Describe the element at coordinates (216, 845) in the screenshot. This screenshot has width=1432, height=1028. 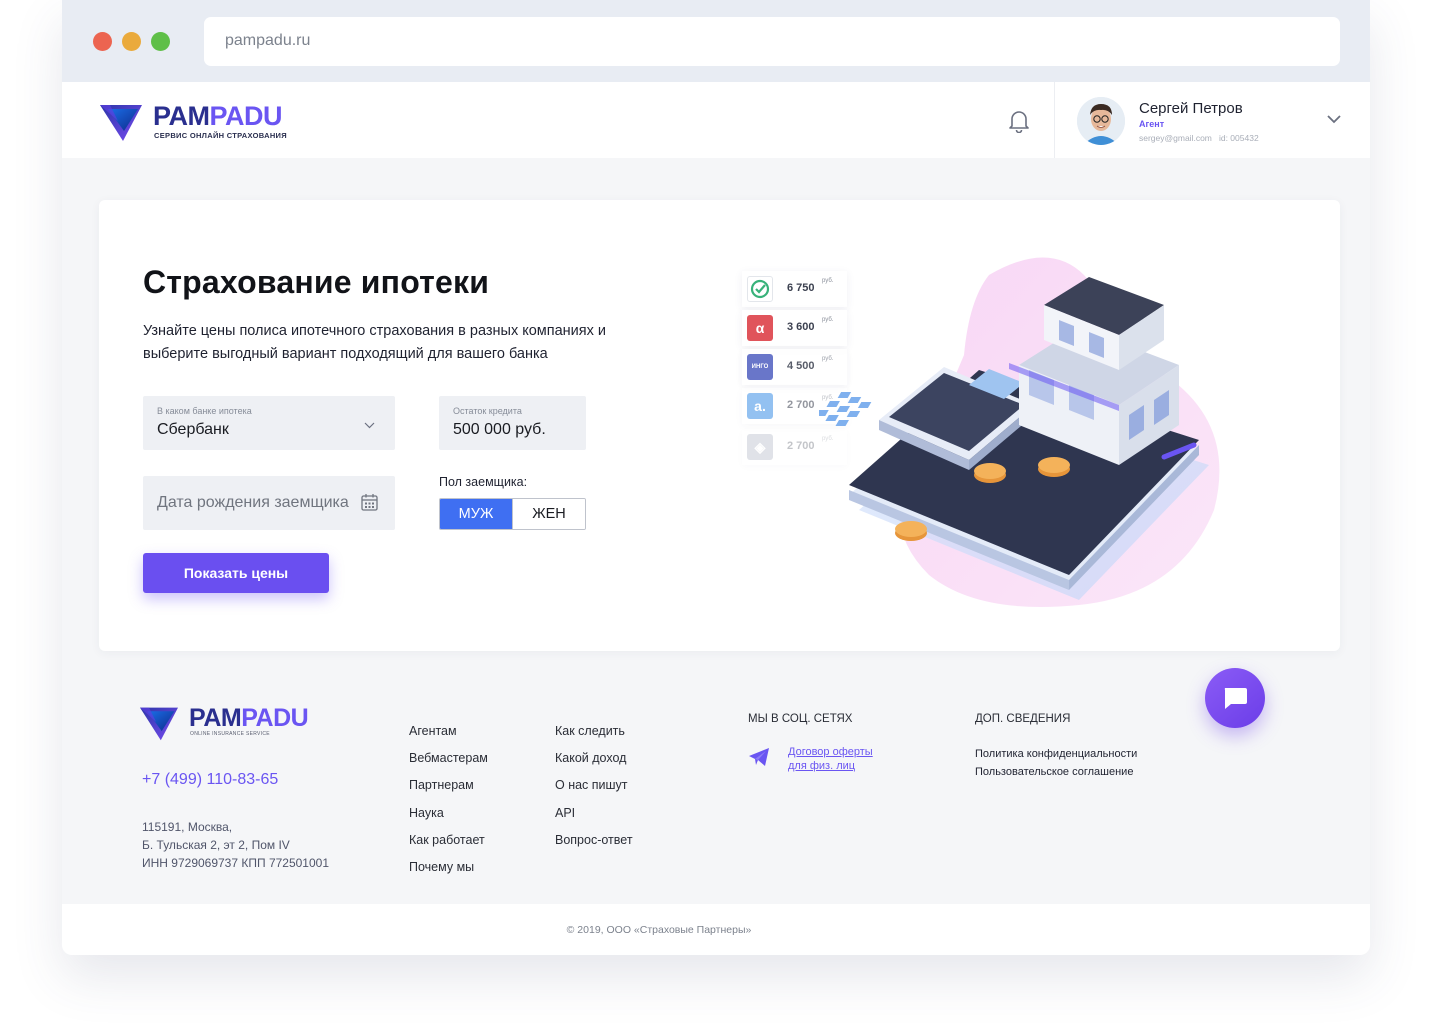
I see `address-line: Б. Тульская 2, эт 2, Пом IV` at that location.